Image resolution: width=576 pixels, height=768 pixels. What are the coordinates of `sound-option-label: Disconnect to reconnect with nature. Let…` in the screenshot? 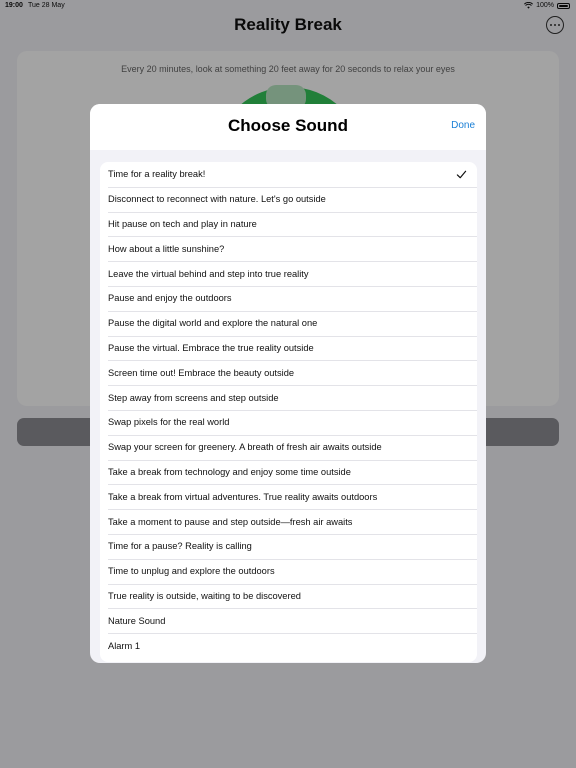 It's located at (217, 199).